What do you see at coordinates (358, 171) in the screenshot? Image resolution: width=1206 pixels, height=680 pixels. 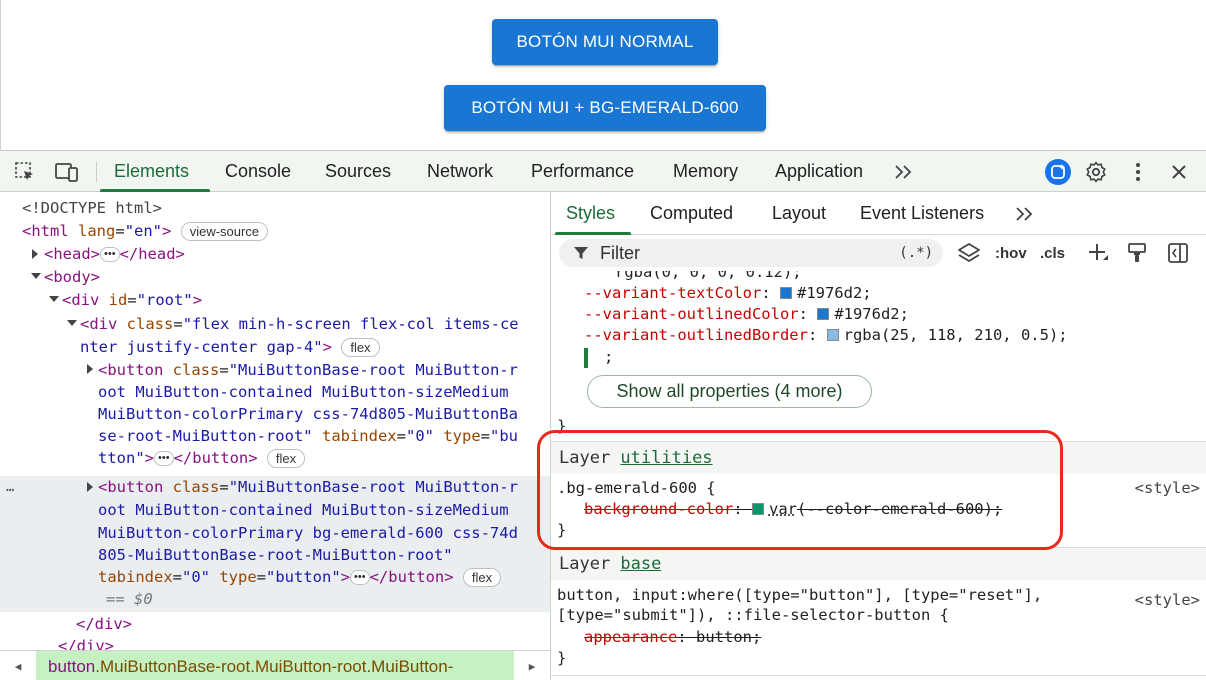 I see `tab-sources: Sources` at bounding box center [358, 171].